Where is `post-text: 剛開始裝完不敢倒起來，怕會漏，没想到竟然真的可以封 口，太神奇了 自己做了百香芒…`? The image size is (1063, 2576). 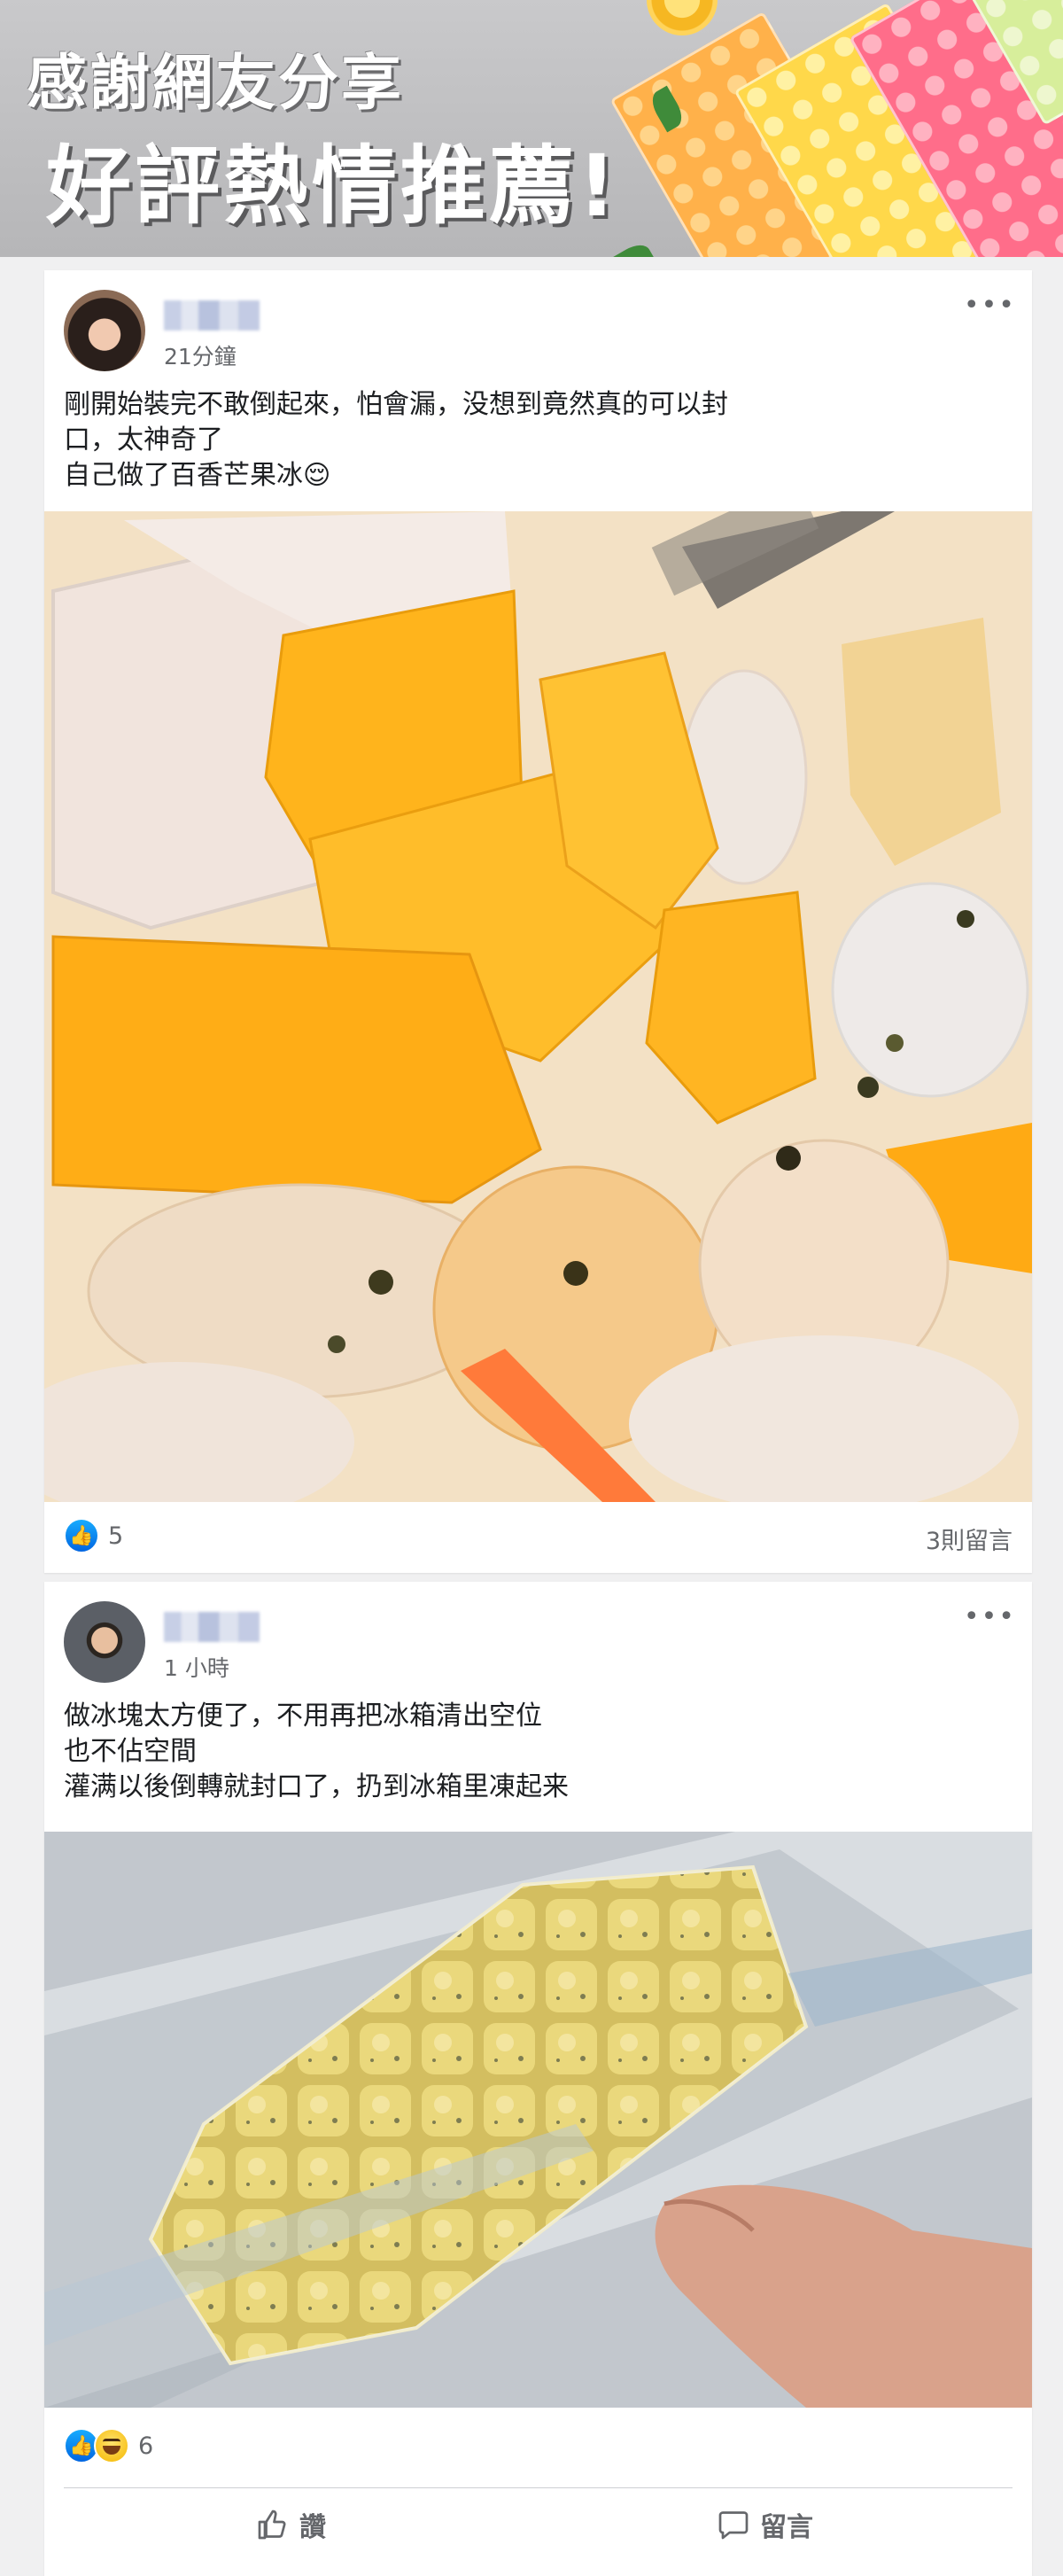 post-text: 剛開始裝完不敢倒起來，怕會漏，没想到竟然真的可以封 口，太神奇了 自己做了百香芒… is located at coordinates (396, 440).